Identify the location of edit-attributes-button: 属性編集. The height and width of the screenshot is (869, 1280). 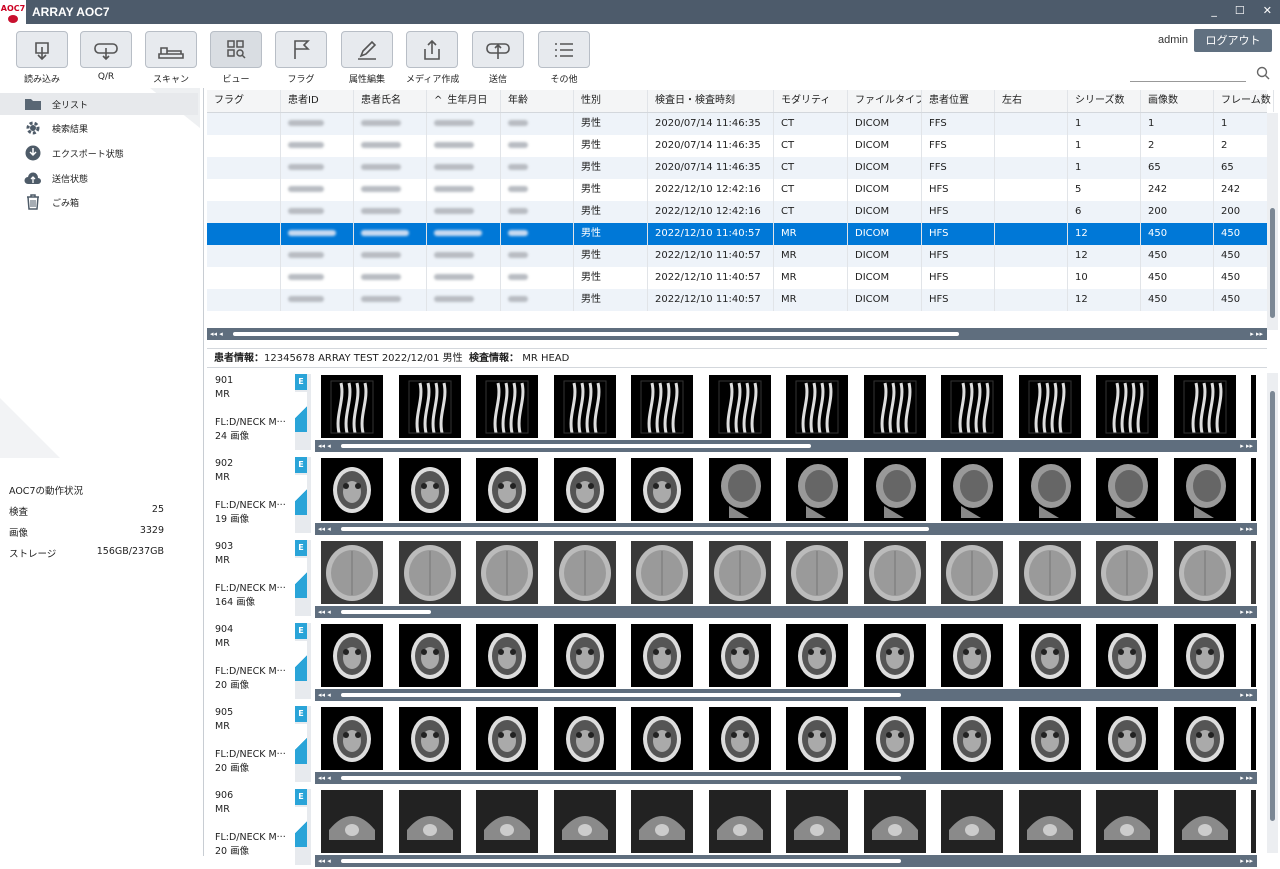
(367, 58).